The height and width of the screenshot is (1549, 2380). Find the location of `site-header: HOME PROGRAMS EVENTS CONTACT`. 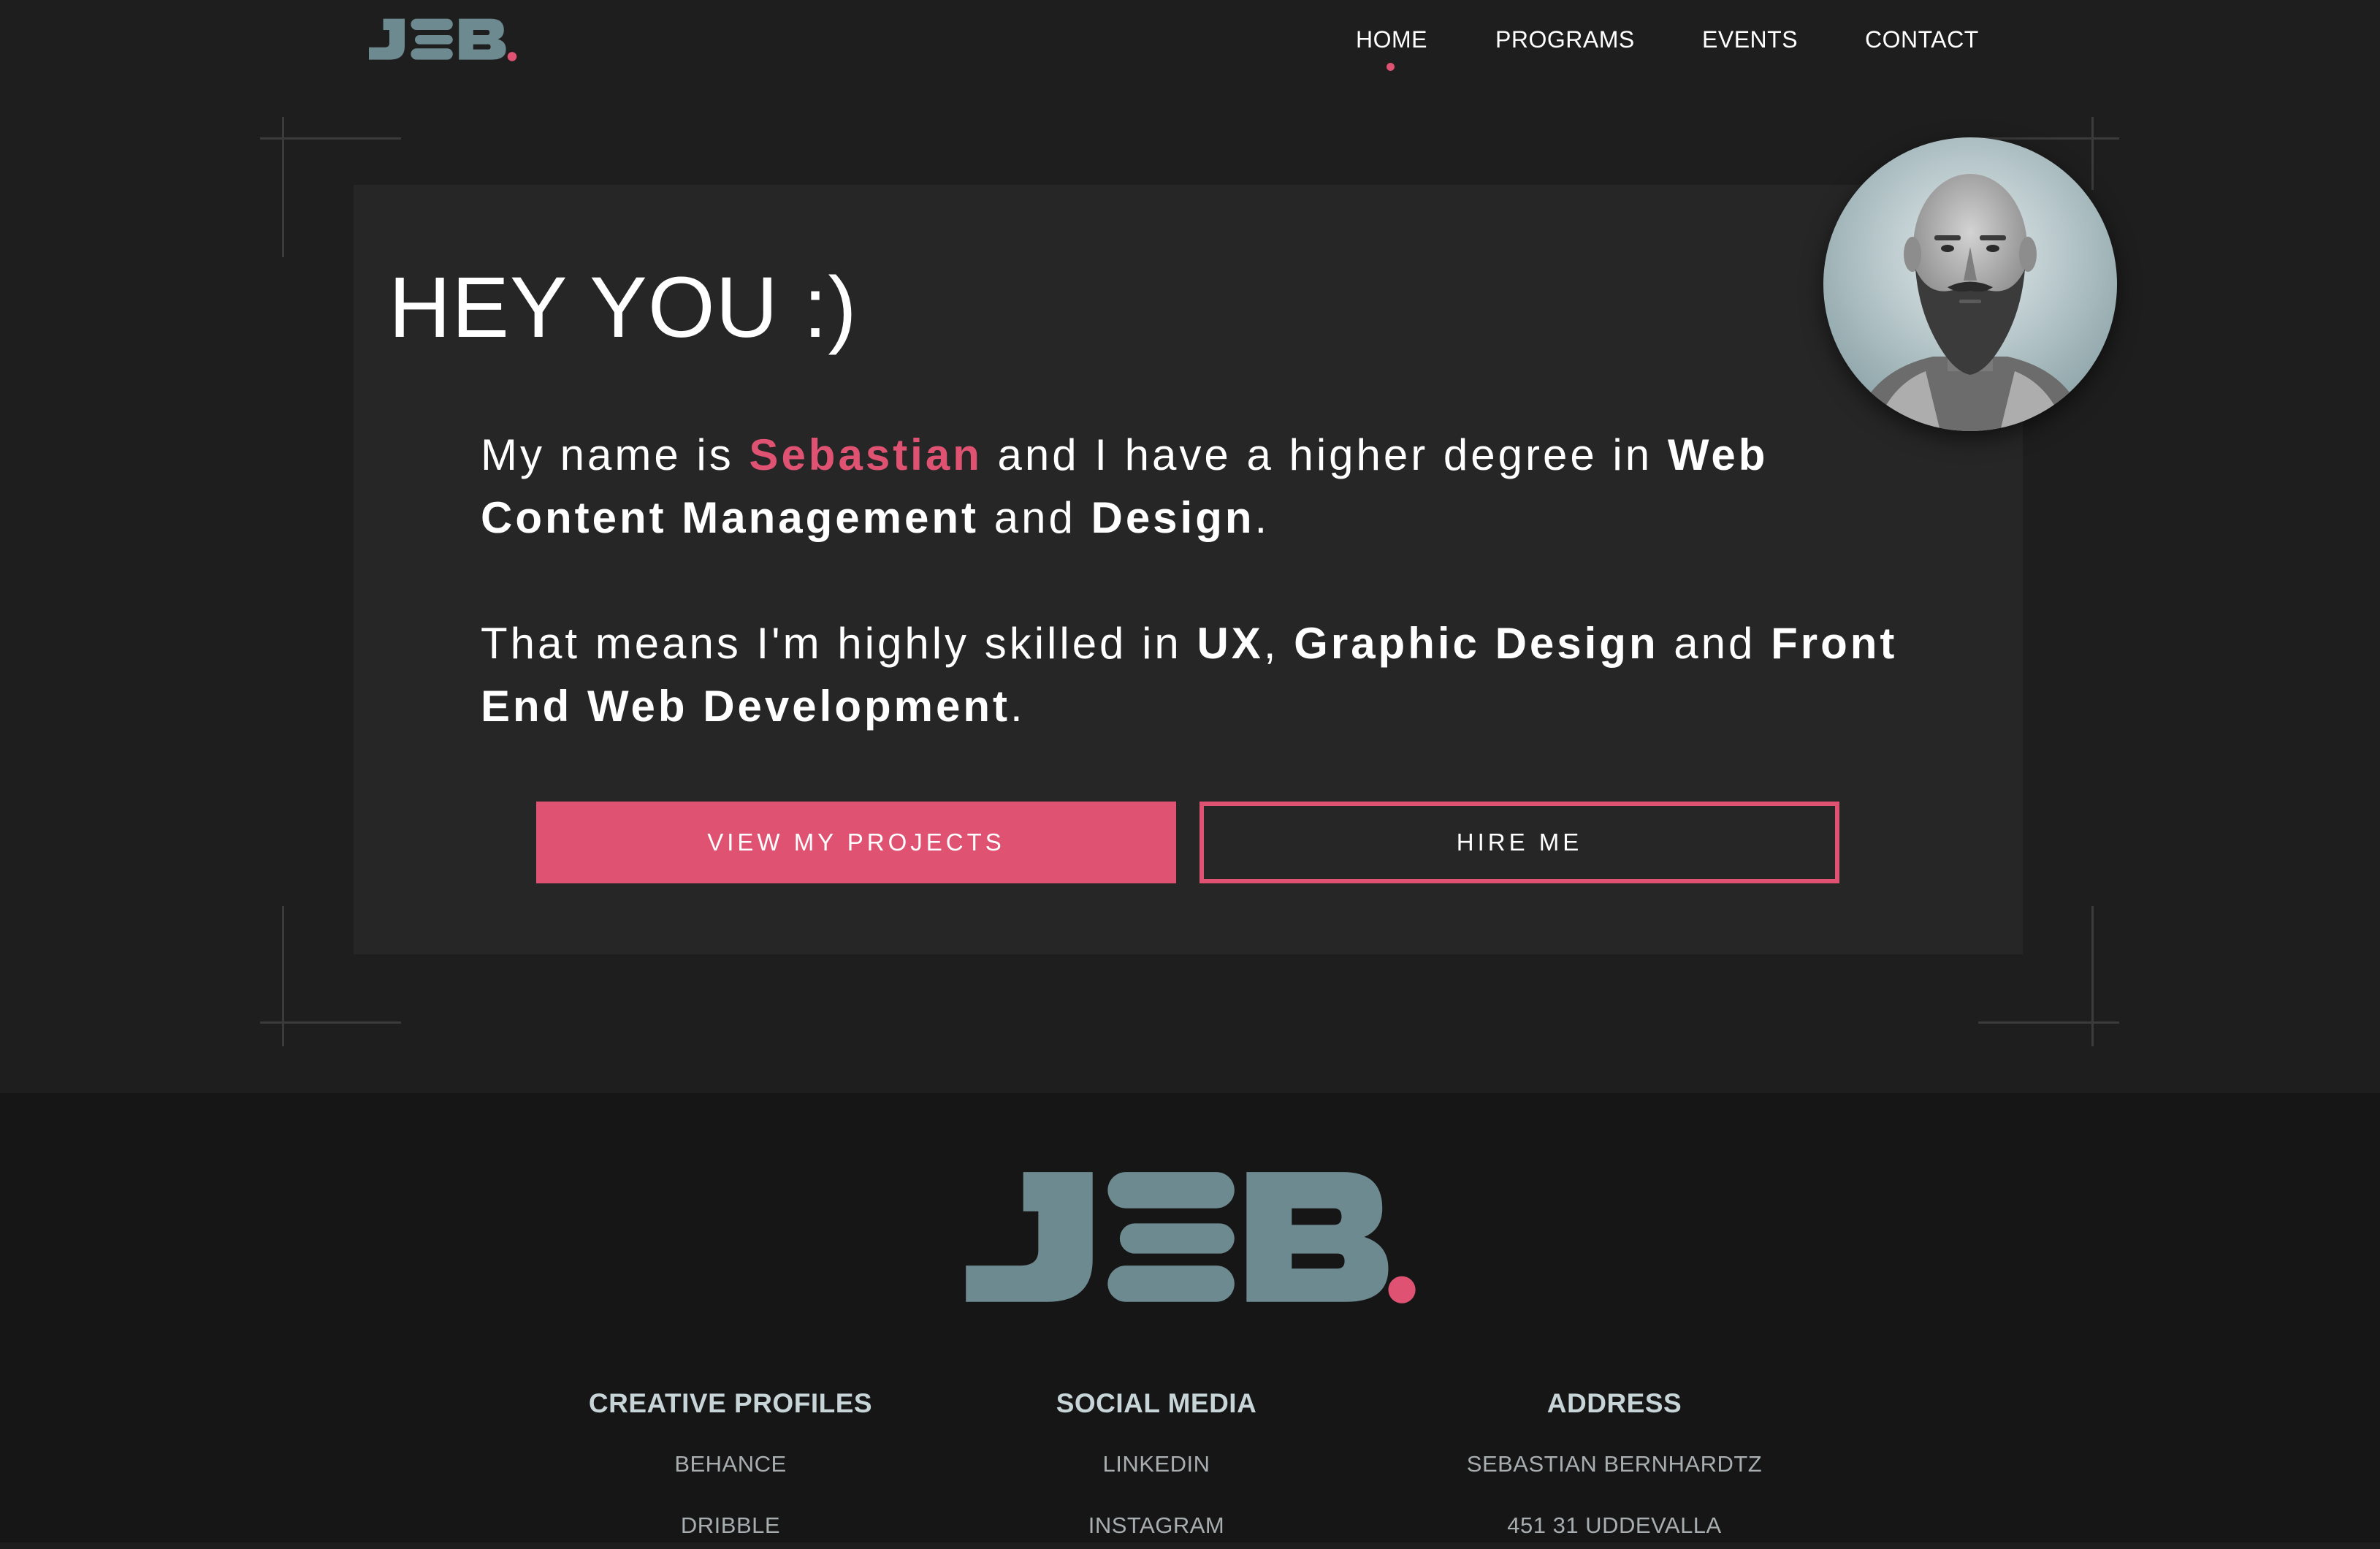

site-header: HOME PROGRAMS EVENTS CONTACT is located at coordinates (1190, 55).